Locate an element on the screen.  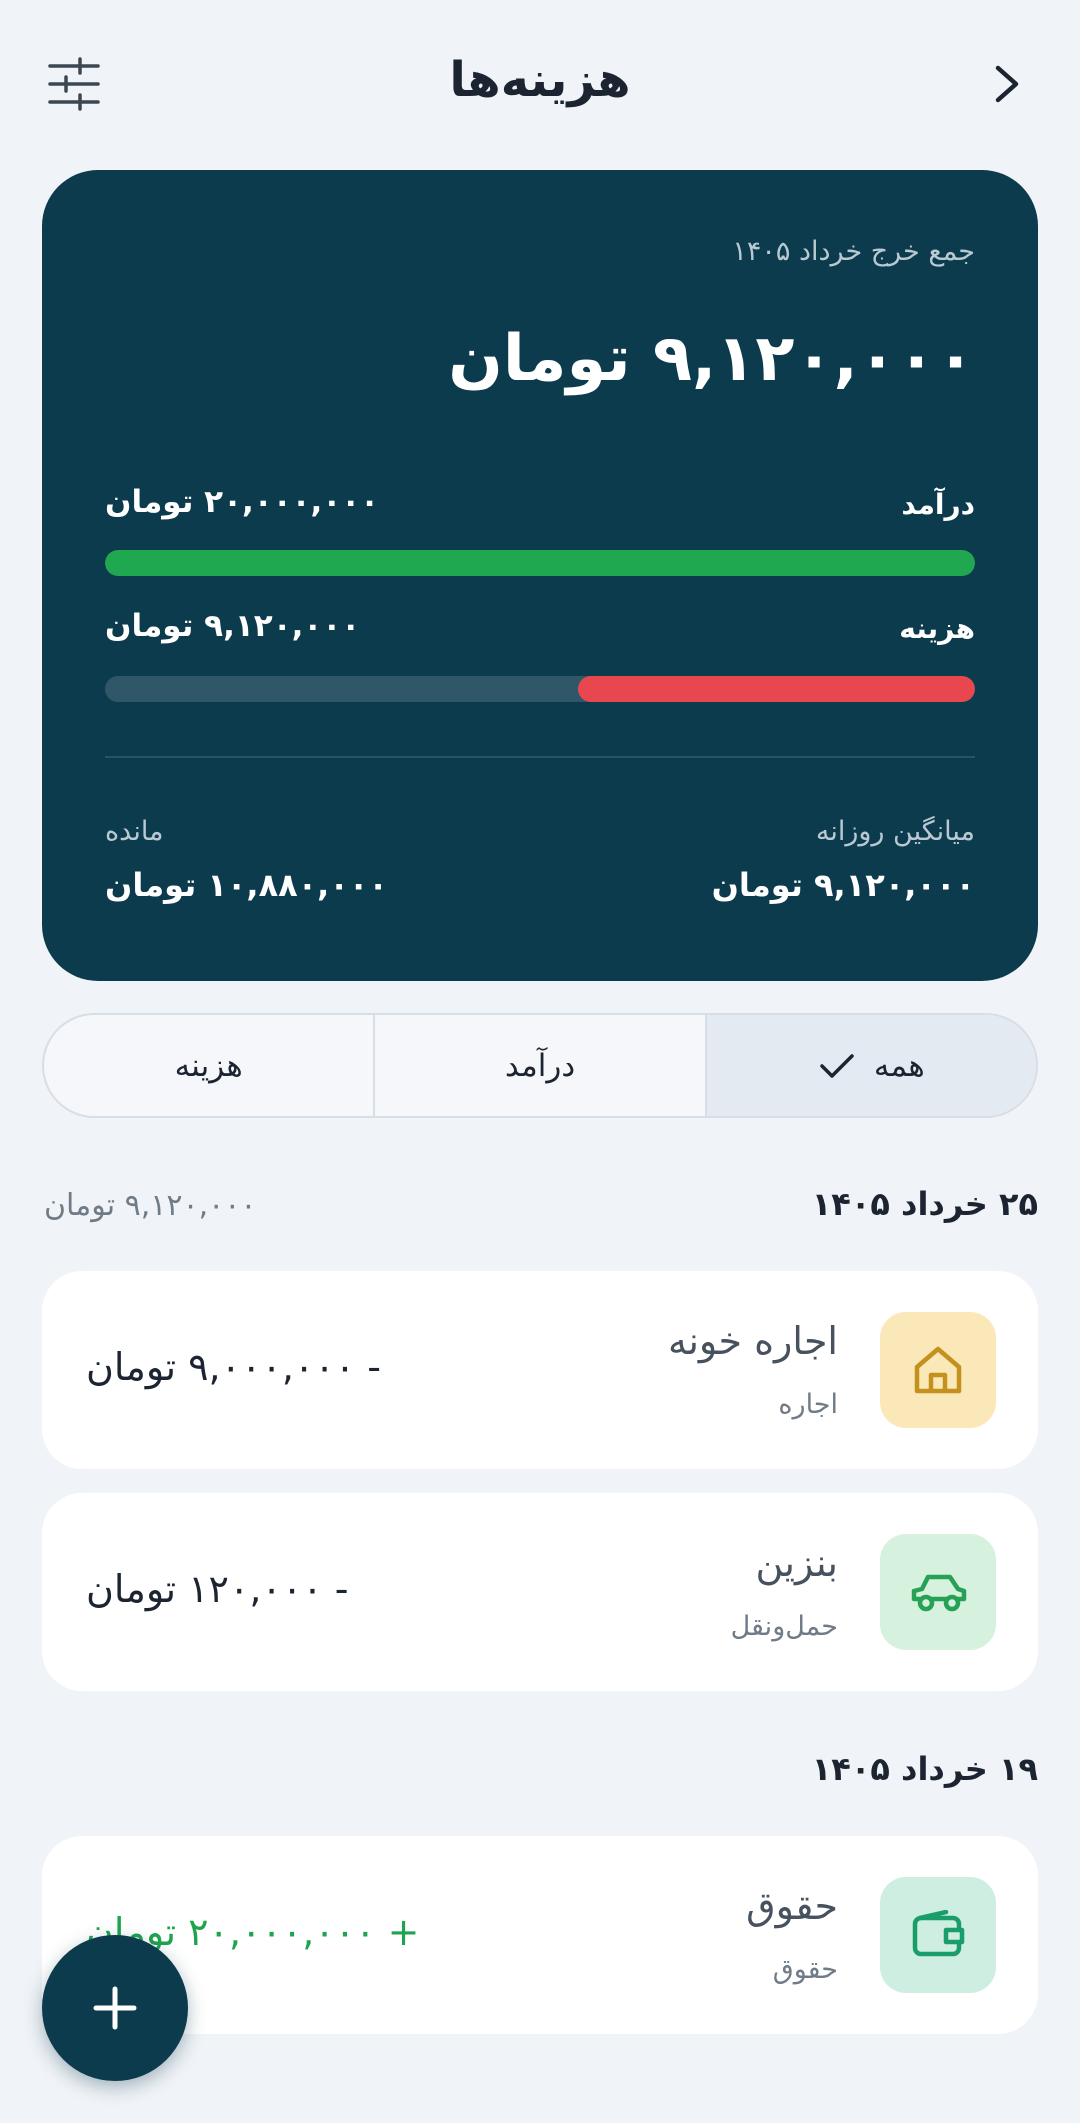
filter-tabs: هزینه درآمد همه is located at coordinates (540, 1065).